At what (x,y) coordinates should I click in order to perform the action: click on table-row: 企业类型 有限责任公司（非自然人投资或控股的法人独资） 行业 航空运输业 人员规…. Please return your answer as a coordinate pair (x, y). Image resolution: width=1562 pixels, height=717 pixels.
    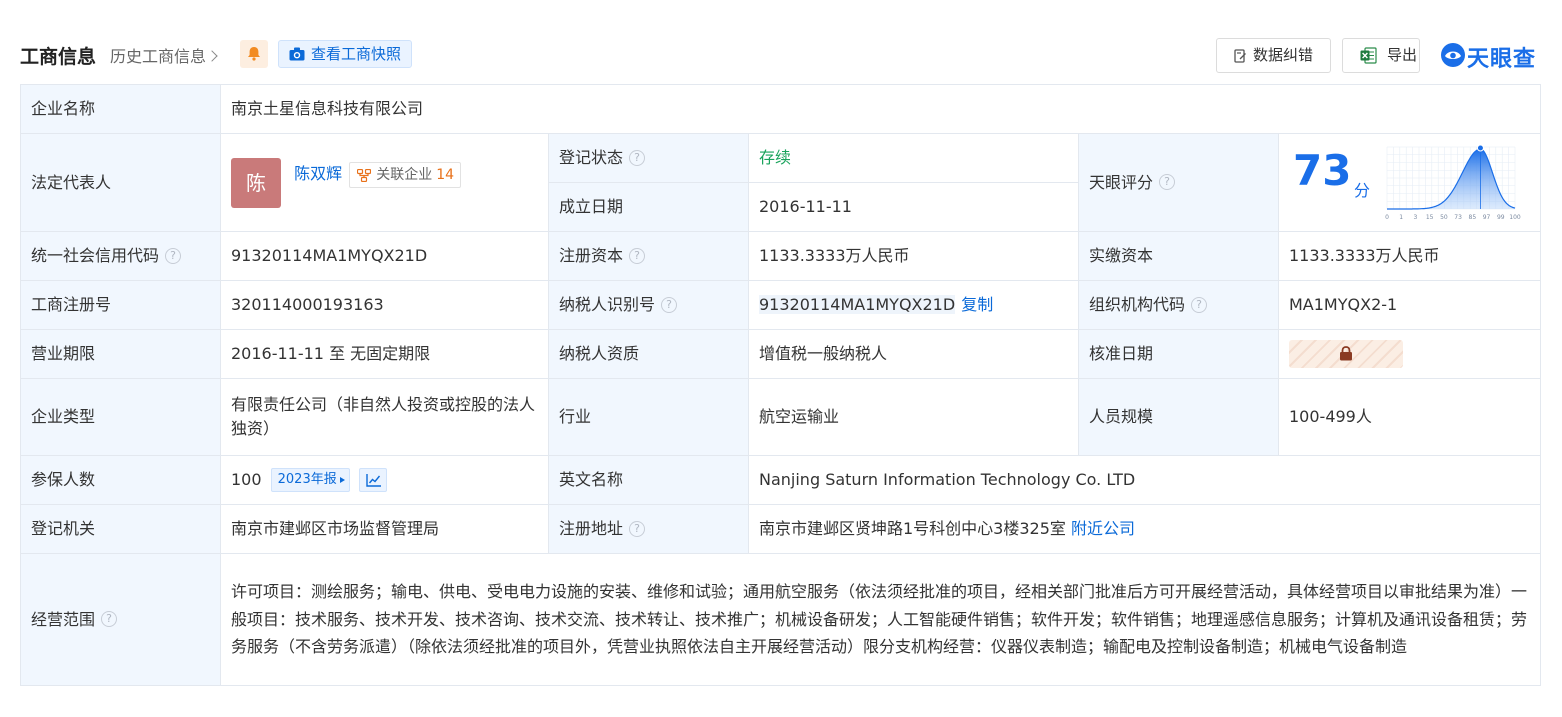
    Looking at the image, I should click on (781, 417).